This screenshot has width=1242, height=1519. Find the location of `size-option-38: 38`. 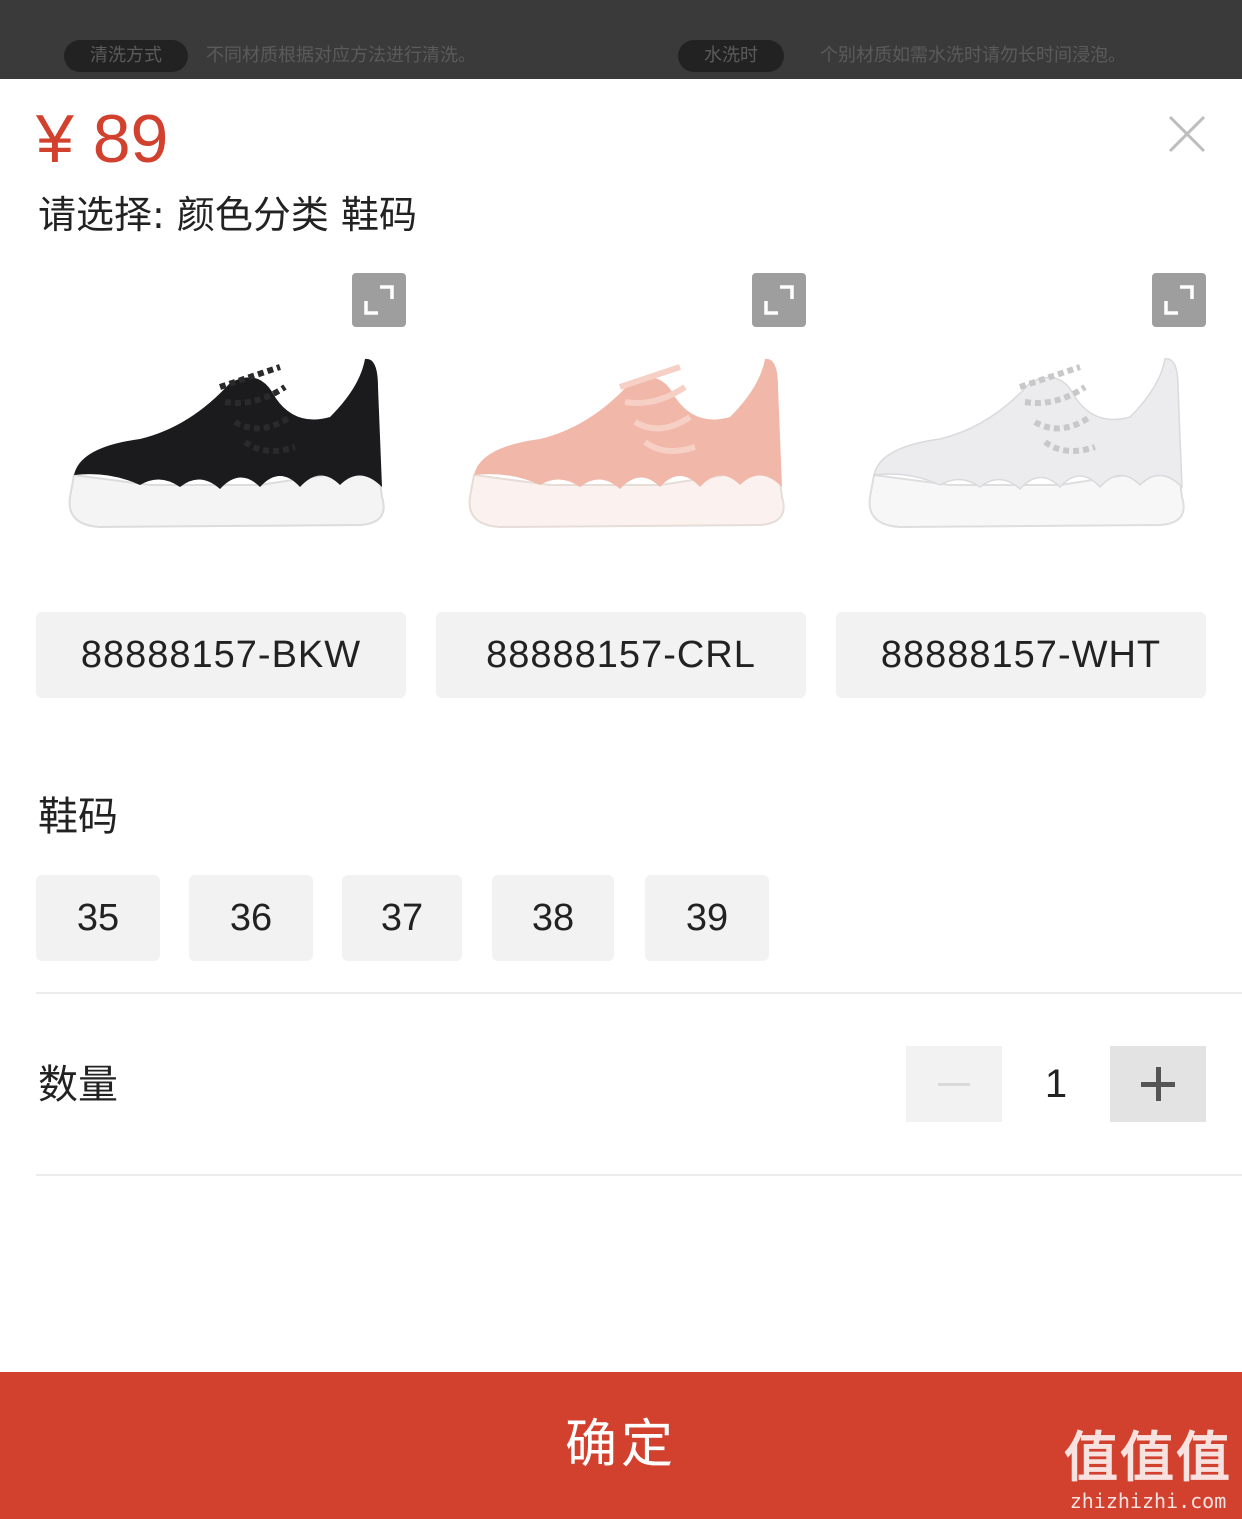

size-option-38: 38 is located at coordinates (553, 918).